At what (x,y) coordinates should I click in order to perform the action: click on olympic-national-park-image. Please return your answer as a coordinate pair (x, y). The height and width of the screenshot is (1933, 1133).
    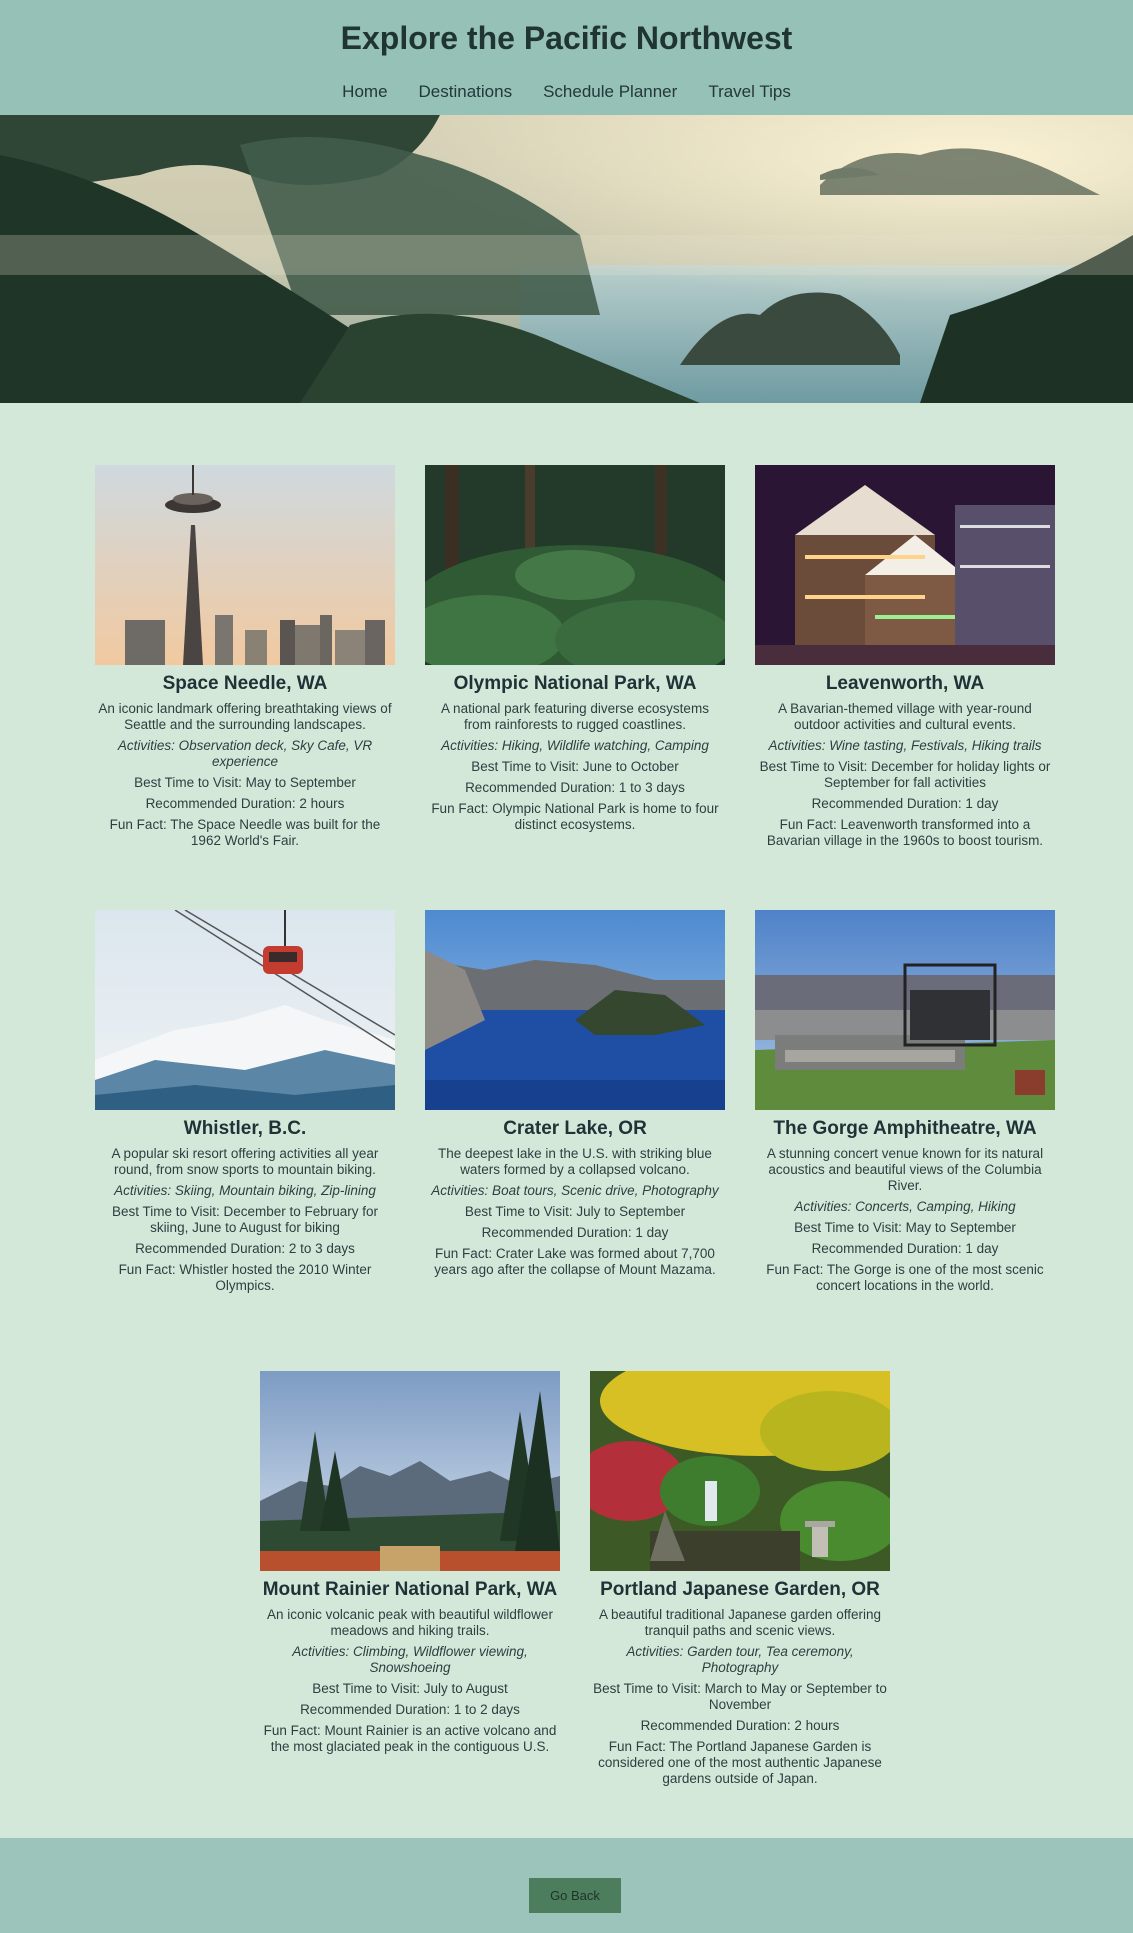
    Looking at the image, I should click on (575, 565).